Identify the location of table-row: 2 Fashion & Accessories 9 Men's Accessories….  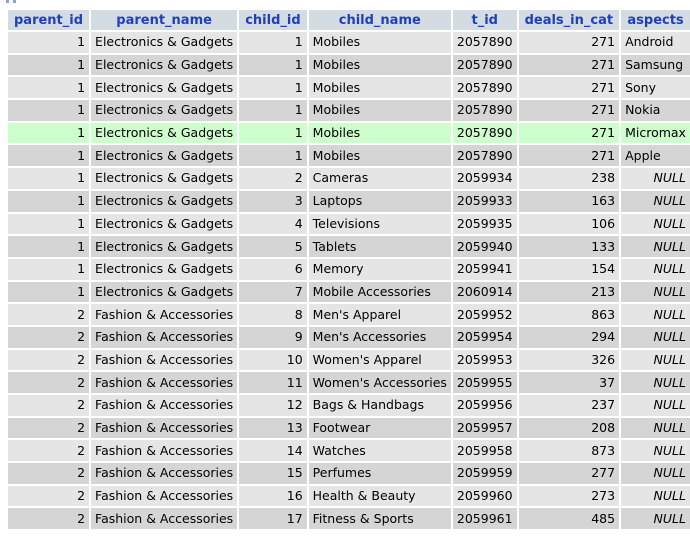
(349, 337).